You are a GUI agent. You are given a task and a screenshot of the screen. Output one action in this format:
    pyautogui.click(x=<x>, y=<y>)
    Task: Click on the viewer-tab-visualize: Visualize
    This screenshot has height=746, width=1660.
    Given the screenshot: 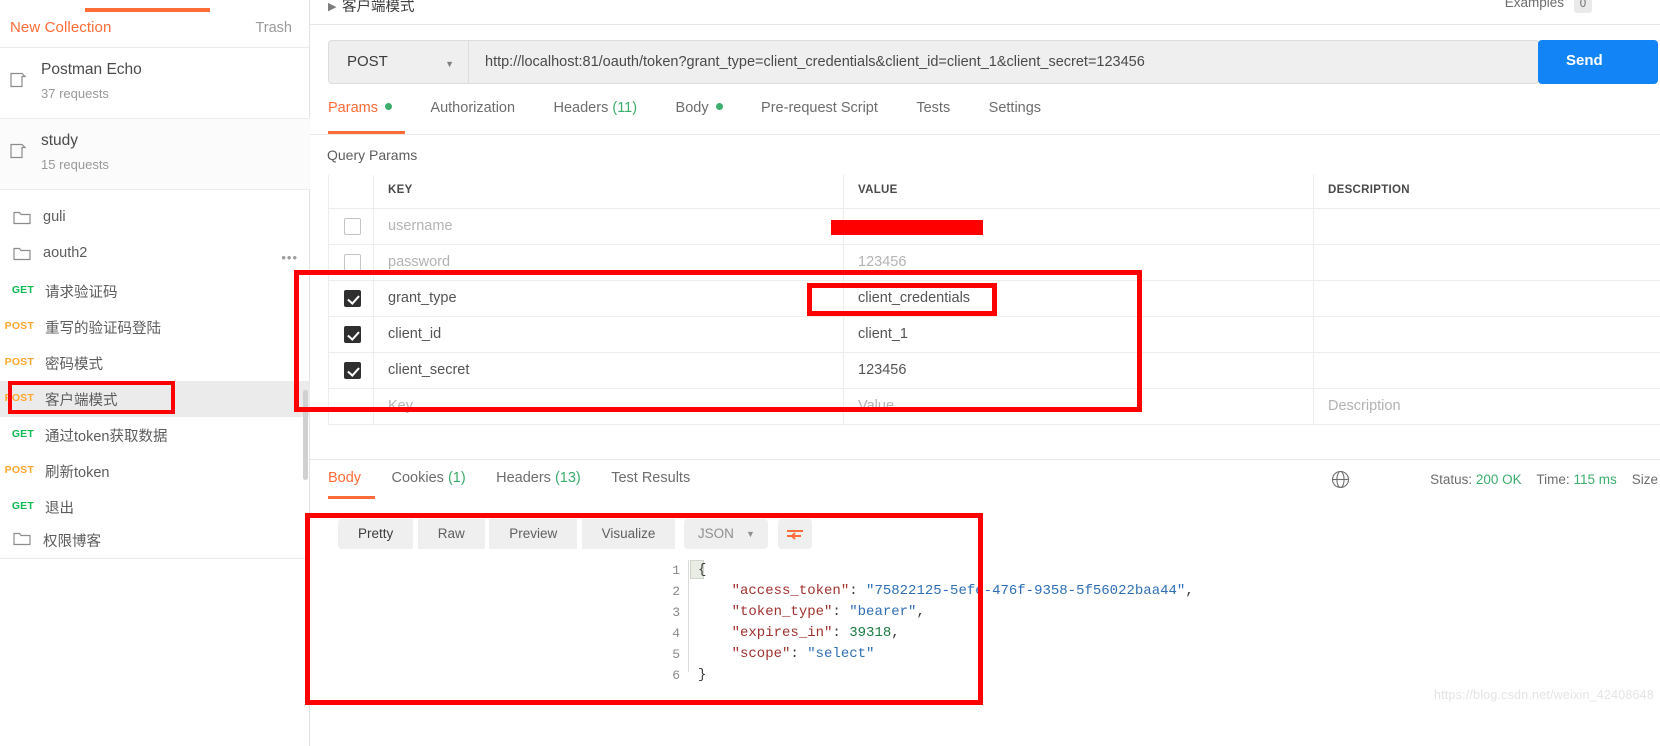 What is the action you would take?
    pyautogui.click(x=628, y=534)
    